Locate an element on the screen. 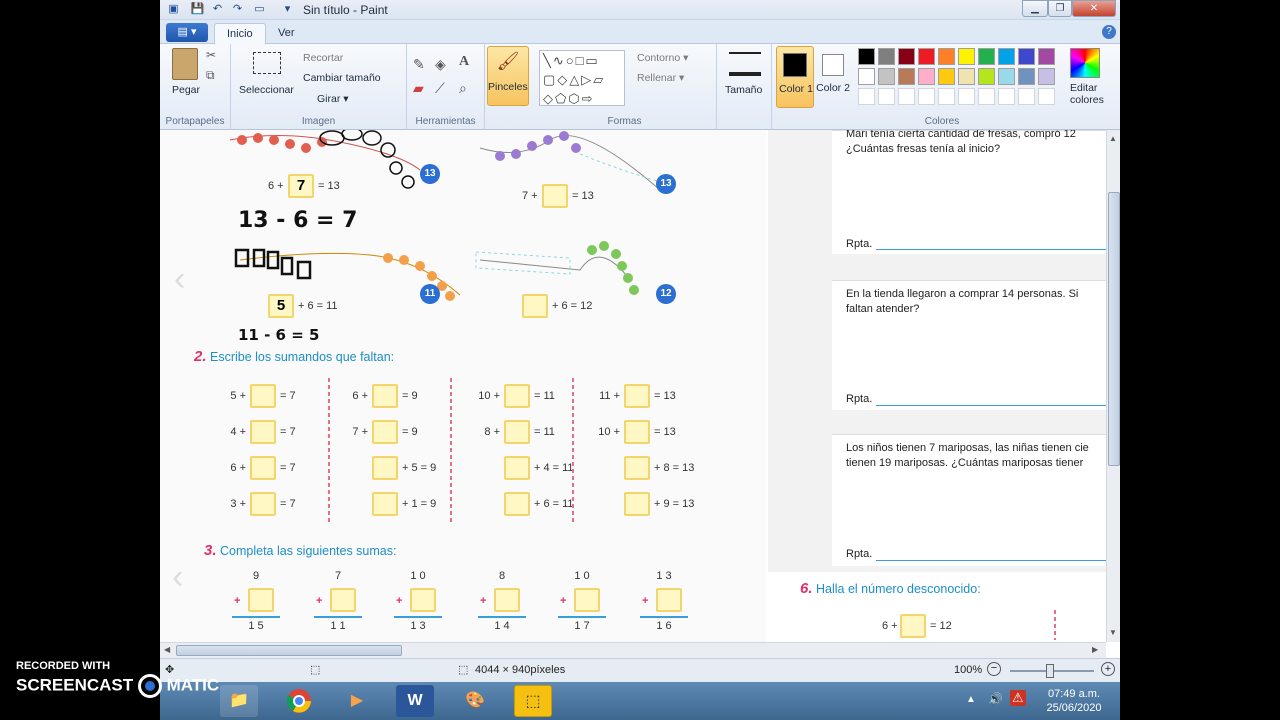 The image size is (1280, 720). shapes-gallery: ╲∿○□▭ ▢◇△▷▱ ◇⬠⬡⇨ is located at coordinates (582, 78).